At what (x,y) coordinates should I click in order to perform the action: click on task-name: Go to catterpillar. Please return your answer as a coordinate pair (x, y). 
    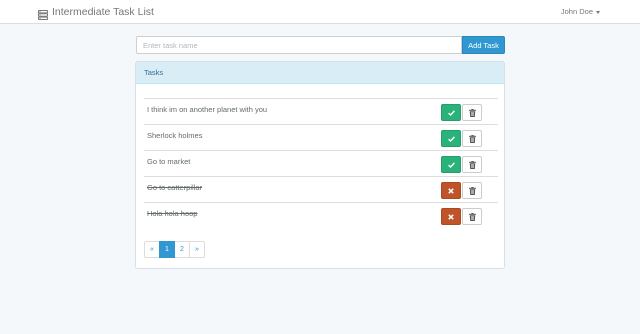
    Looking at the image, I should click on (175, 187).